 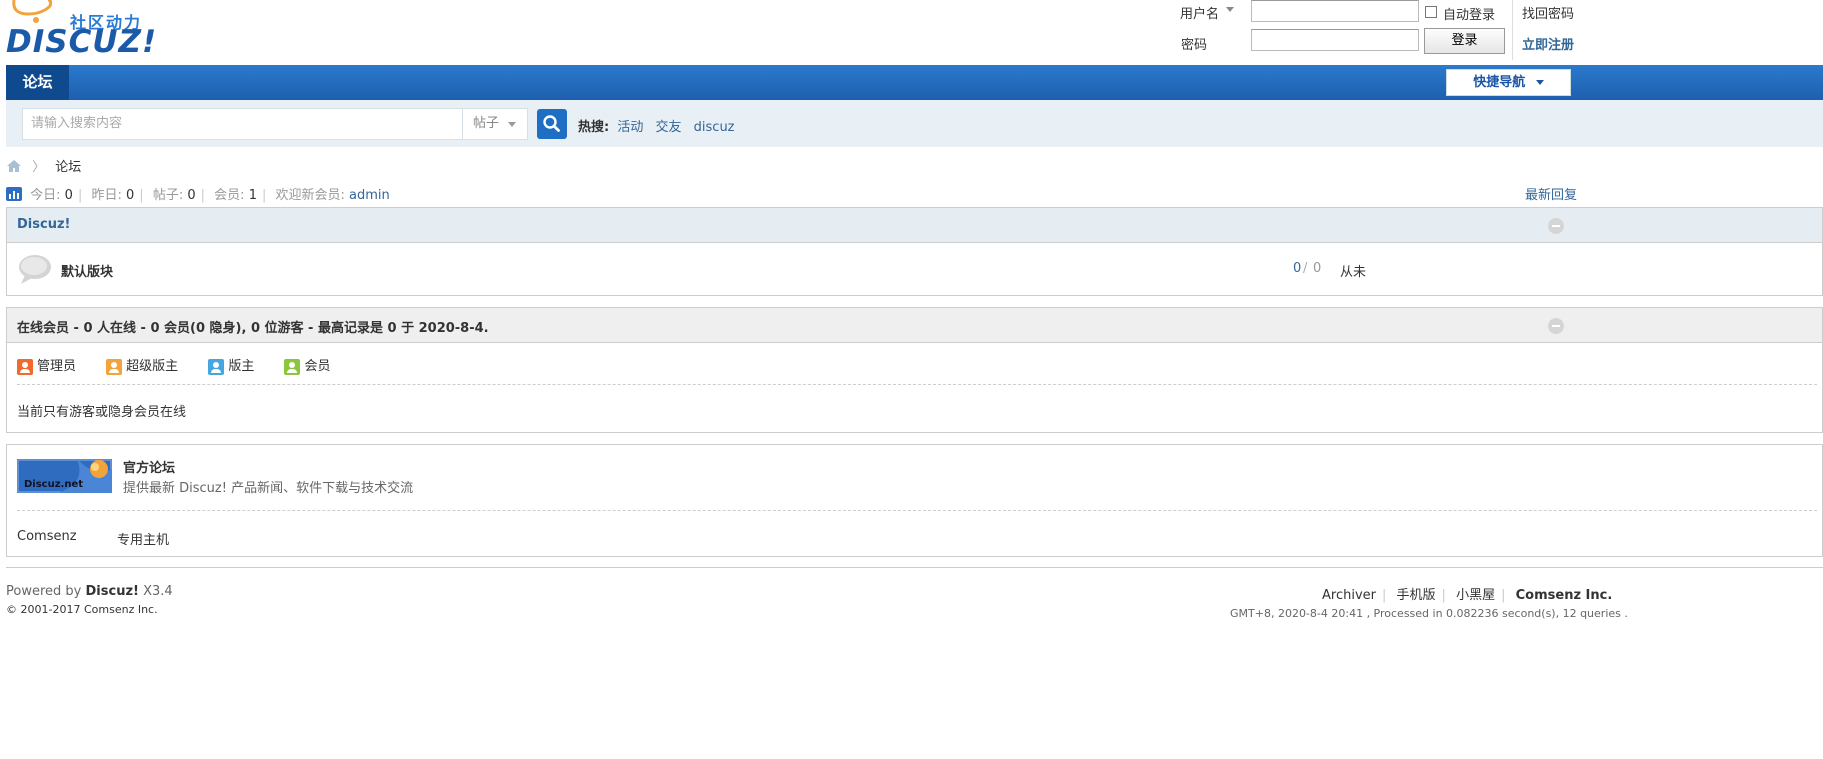 I want to click on legend-item-admin: 管理员, so click(x=48, y=366).